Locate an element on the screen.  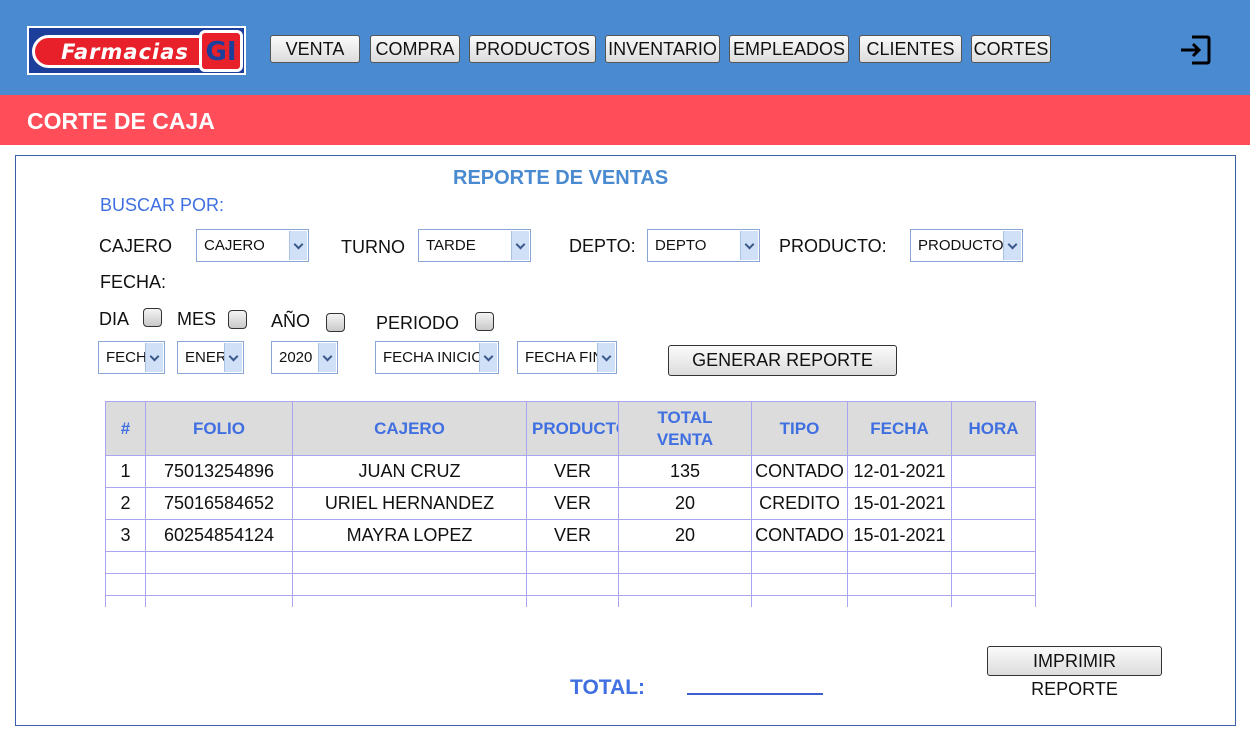
table-header-folio: FOLIO is located at coordinates (219, 428).